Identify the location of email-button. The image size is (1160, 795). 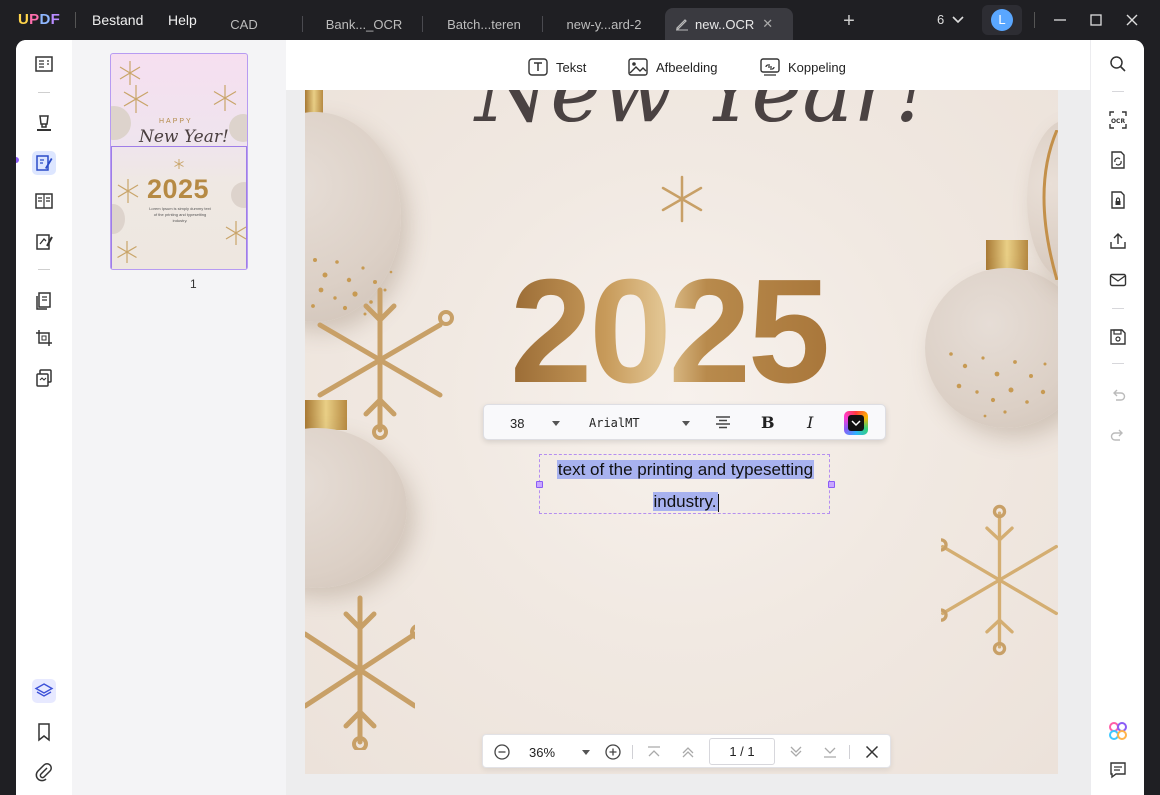
(1118, 280).